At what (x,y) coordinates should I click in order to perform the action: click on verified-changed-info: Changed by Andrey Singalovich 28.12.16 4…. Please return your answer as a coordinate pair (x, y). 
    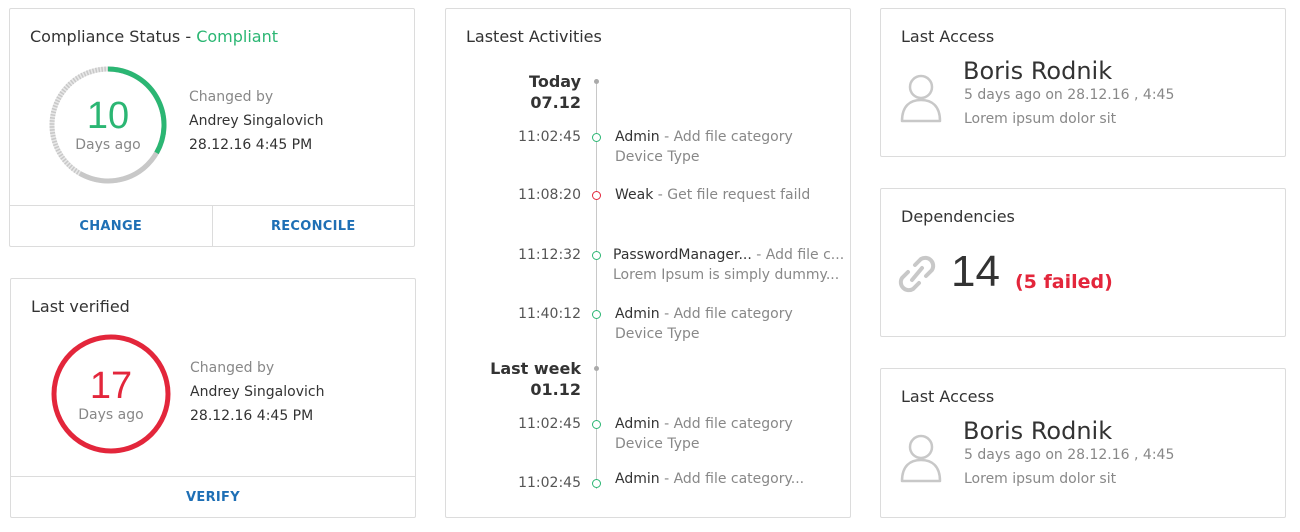
    Looking at the image, I should click on (257, 392).